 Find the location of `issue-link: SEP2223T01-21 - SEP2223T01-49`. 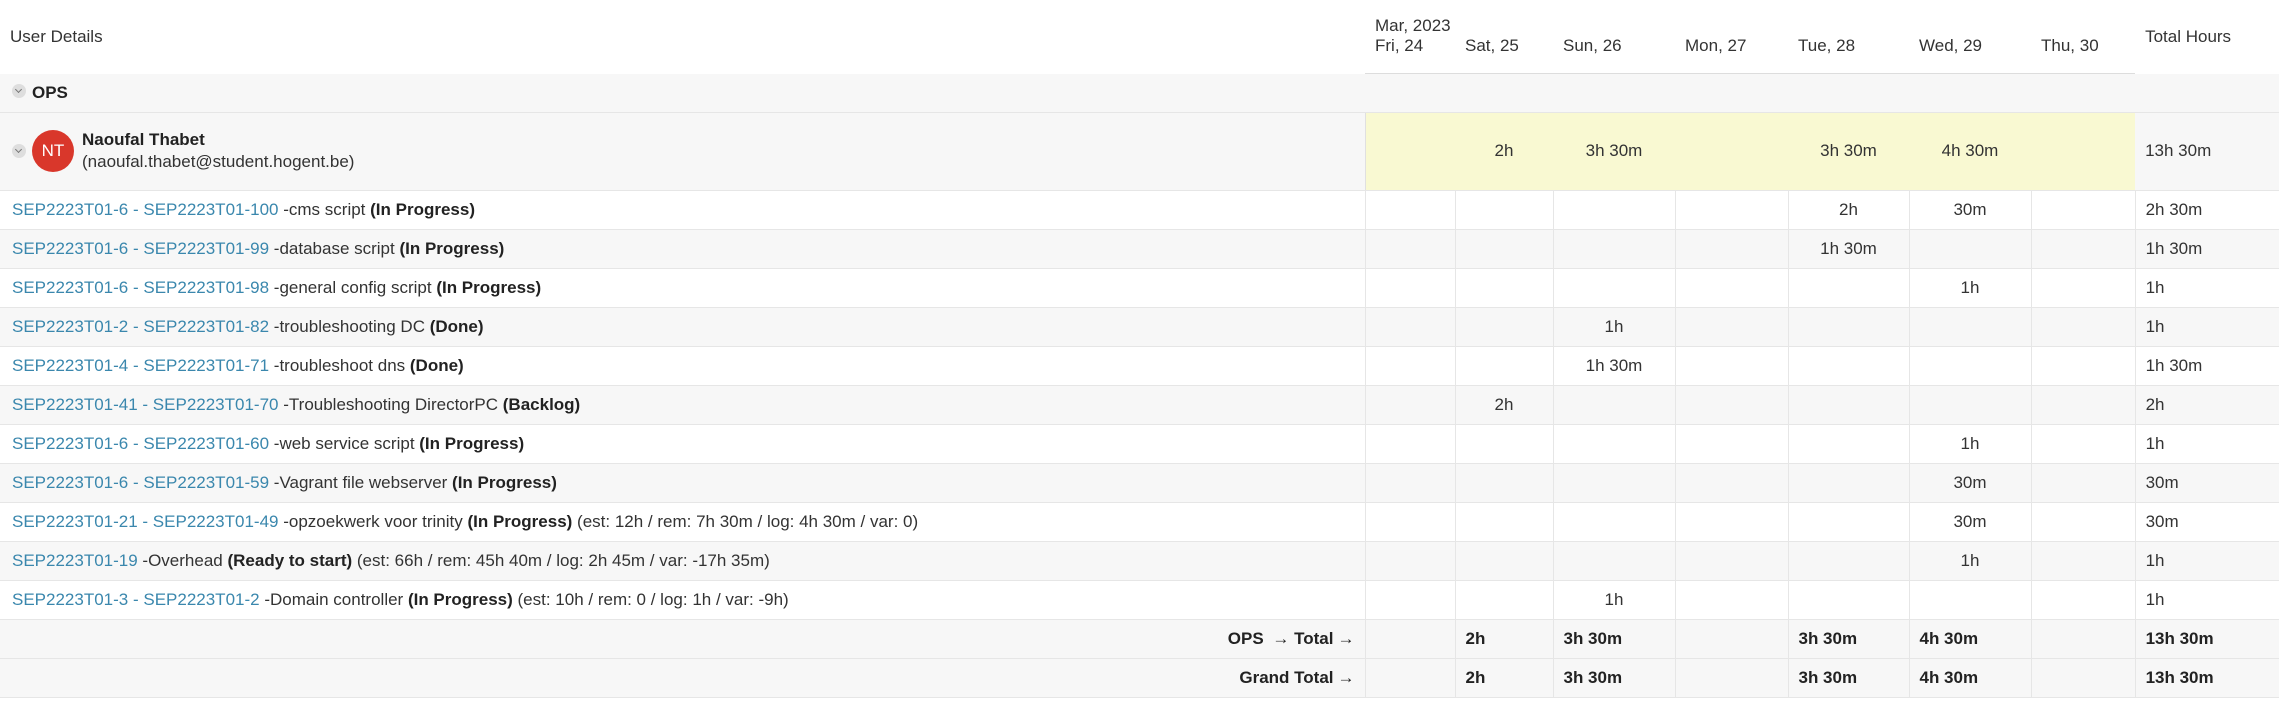

issue-link: SEP2223T01-21 - SEP2223T01-49 is located at coordinates (145, 521).